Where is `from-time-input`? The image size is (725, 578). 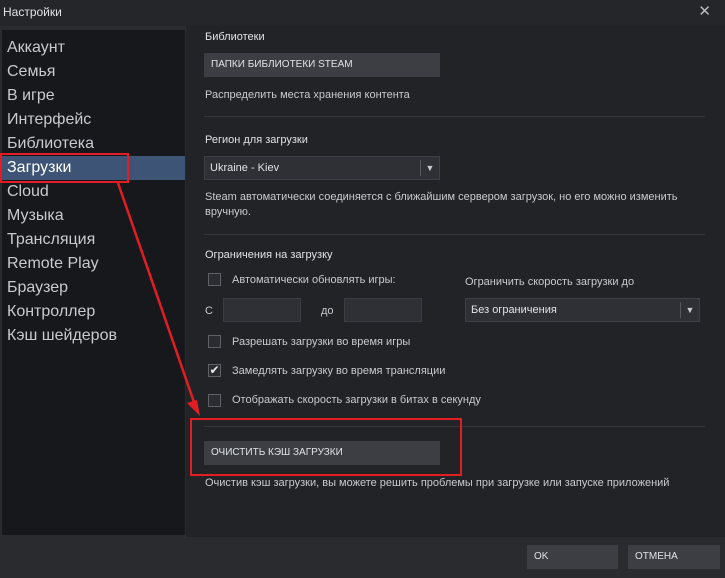
from-time-input is located at coordinates (262, 310).